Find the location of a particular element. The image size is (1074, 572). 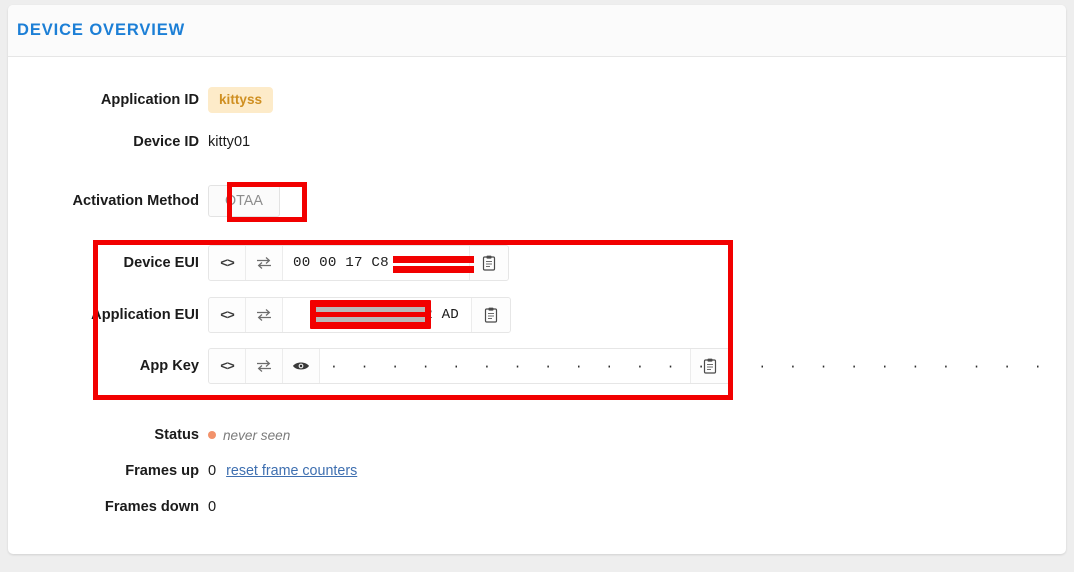

device-id-value: kitty01 is located at coordinates (229, 142).